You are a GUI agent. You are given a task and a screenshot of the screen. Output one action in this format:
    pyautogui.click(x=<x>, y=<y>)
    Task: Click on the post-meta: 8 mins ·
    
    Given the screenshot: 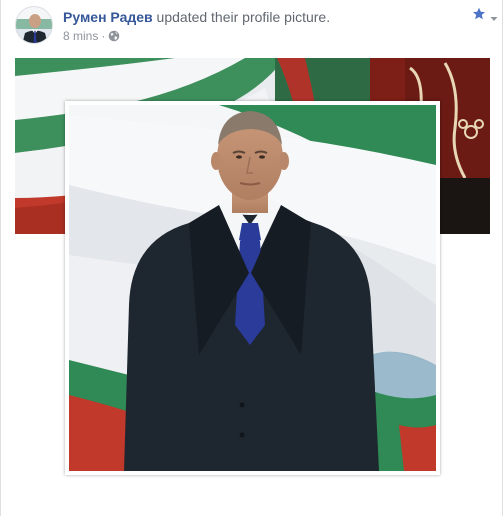 What is the action you would take?
    pyautogui.click(x=91, y=36)
    